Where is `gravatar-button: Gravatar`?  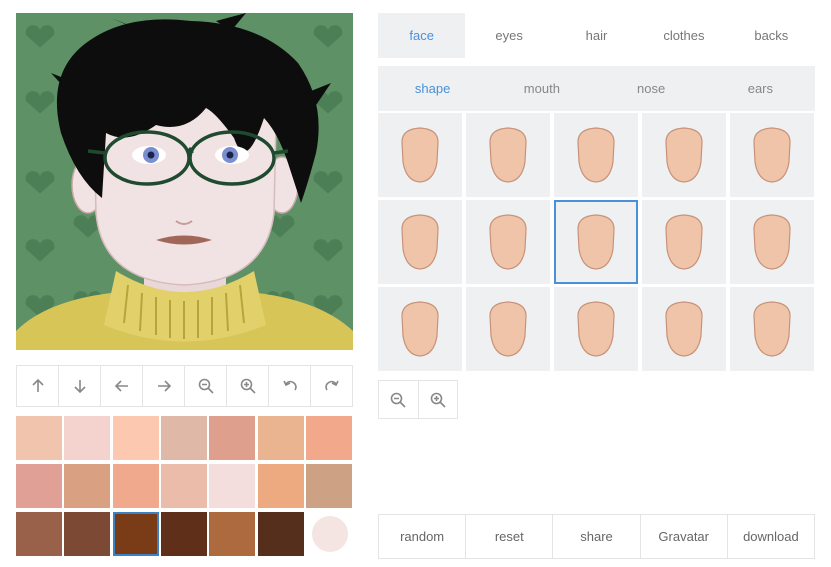 gravatar-button: Gravatar is located at coordinates (684, 536).